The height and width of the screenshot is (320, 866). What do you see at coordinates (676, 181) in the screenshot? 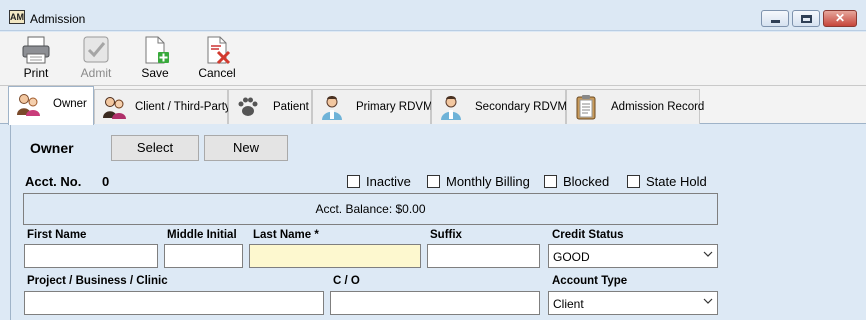
I see `state-hold-label: State Hold` at bounding box center [676, 181].